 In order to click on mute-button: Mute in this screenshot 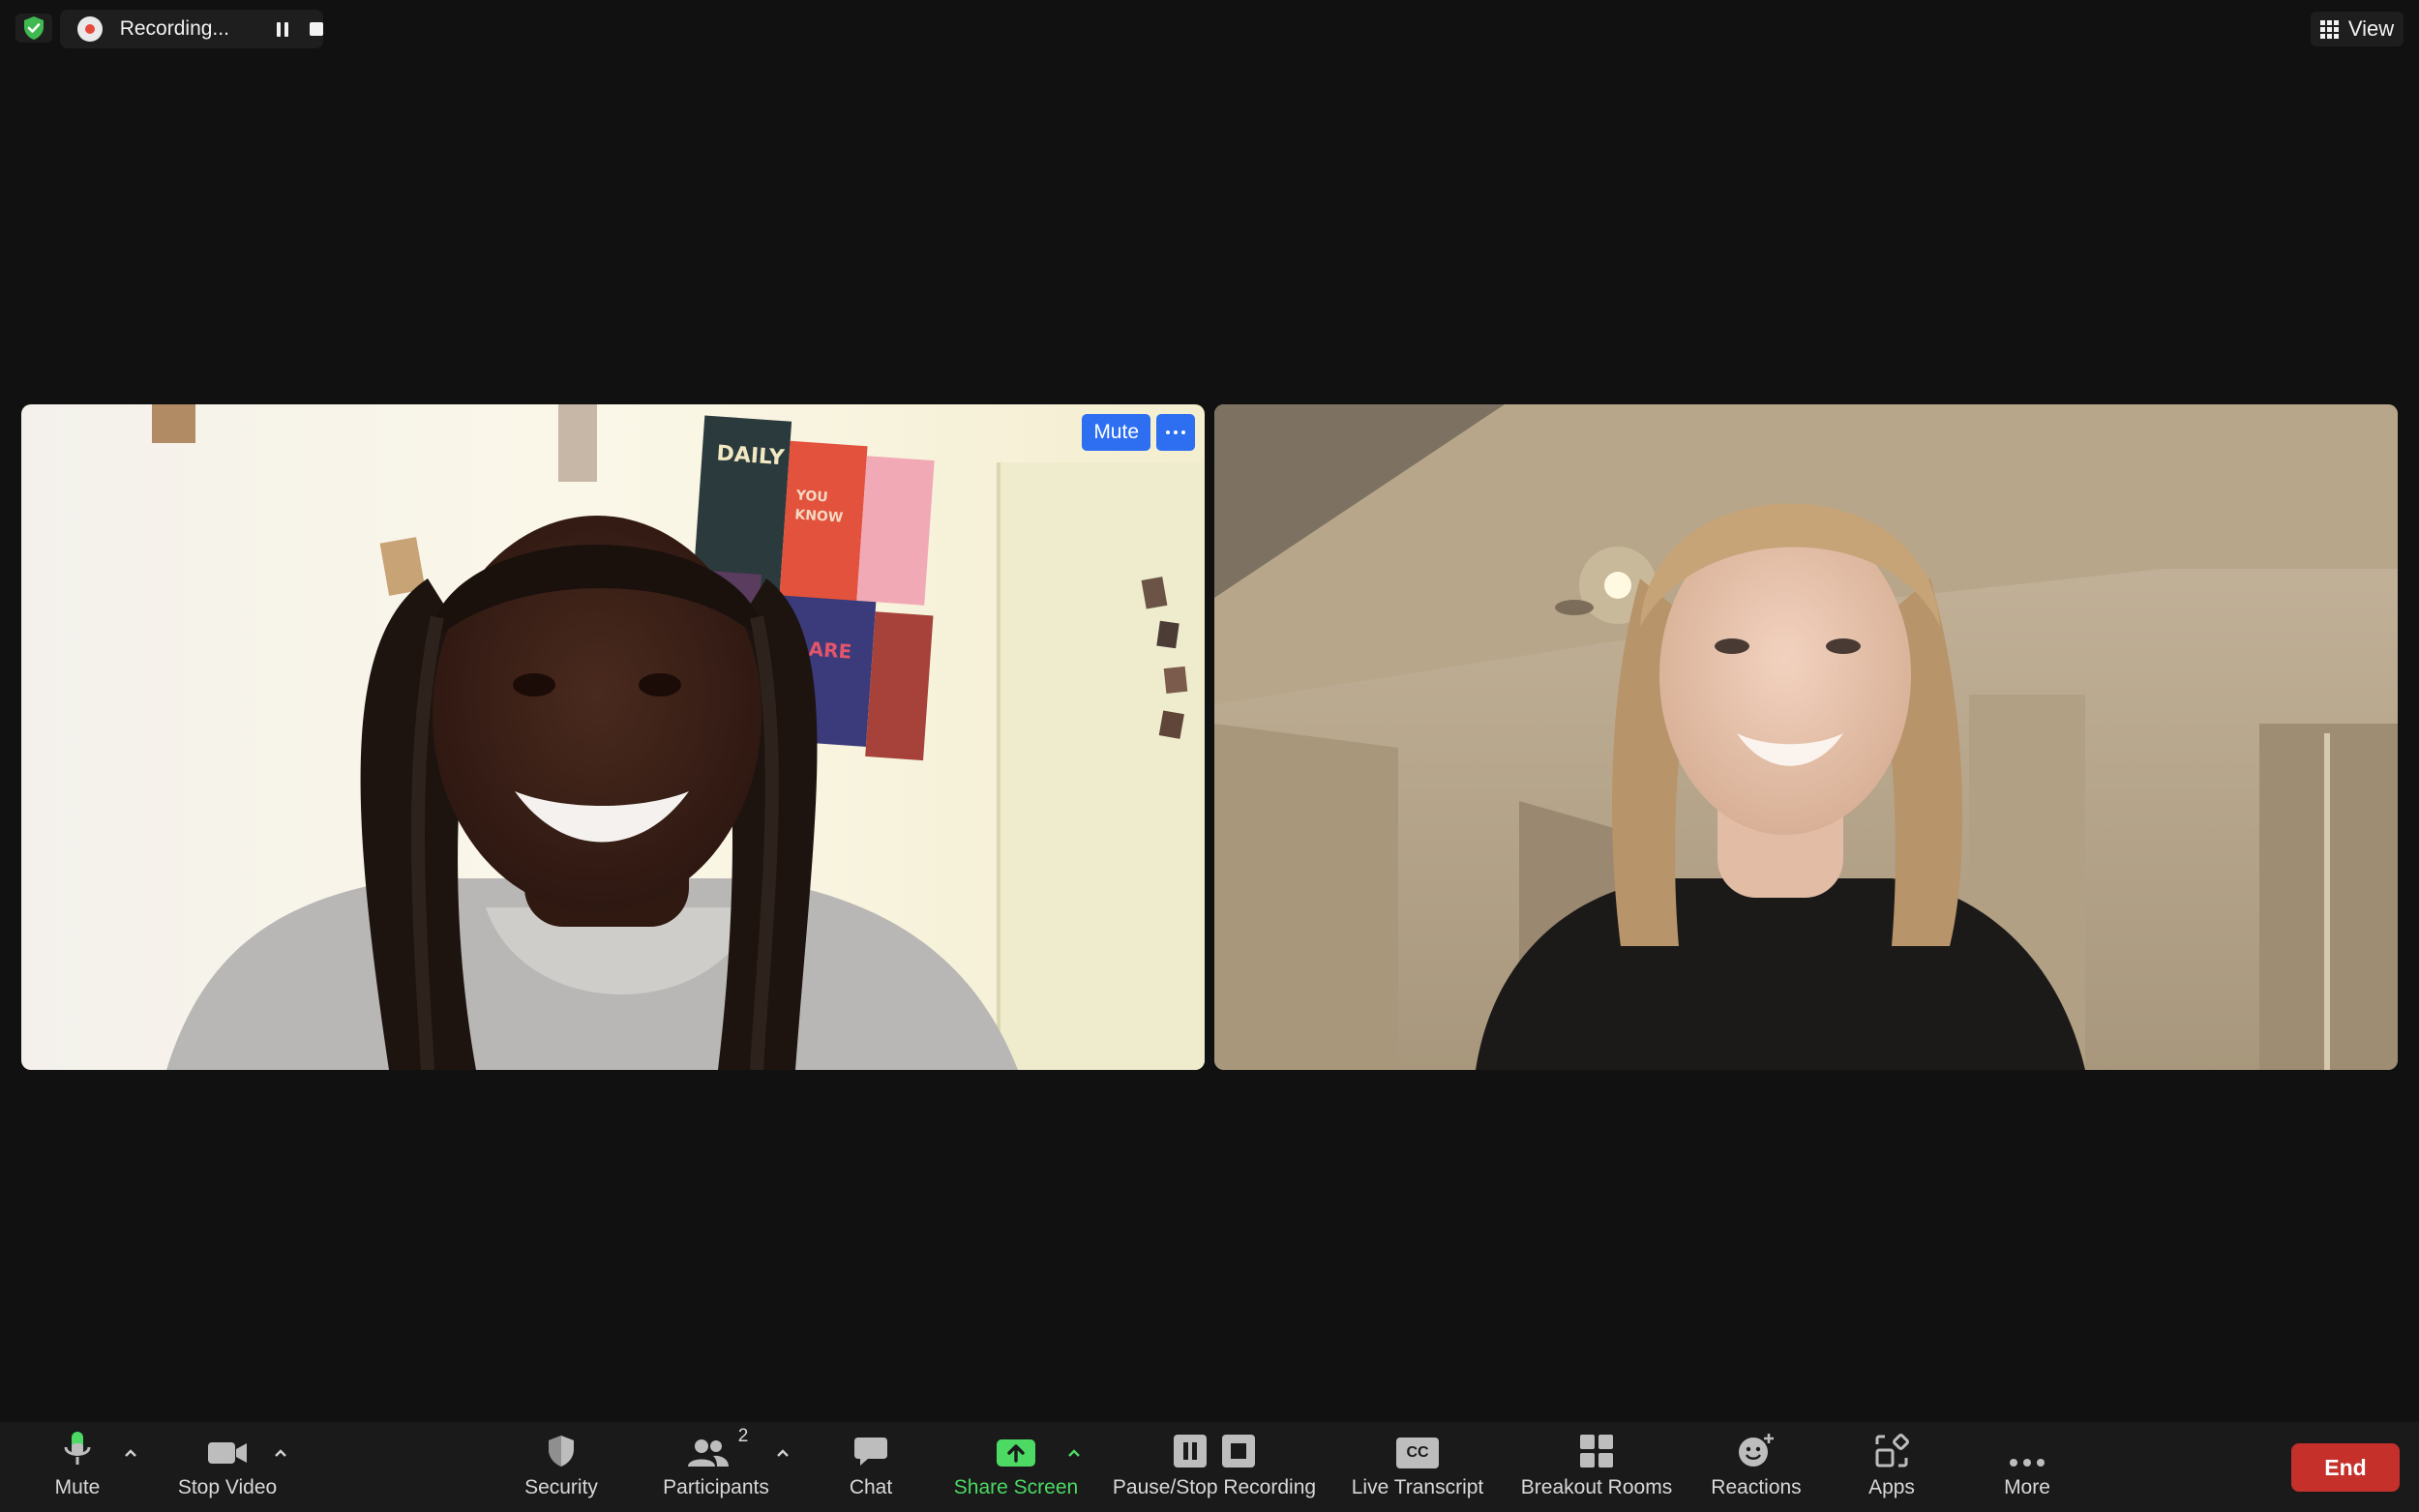, I will do `click(78, 1467)`.